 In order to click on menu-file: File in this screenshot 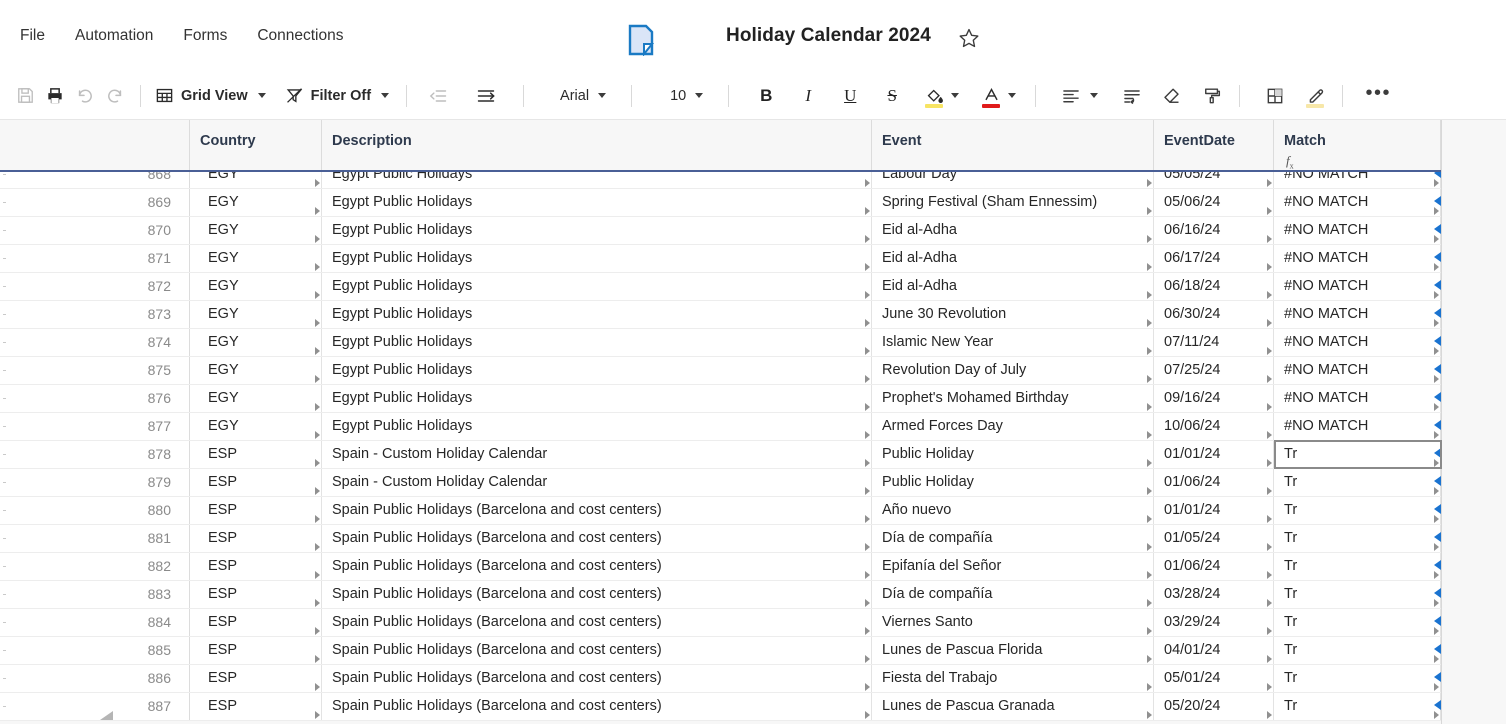, I will do `click(32, 36)`.